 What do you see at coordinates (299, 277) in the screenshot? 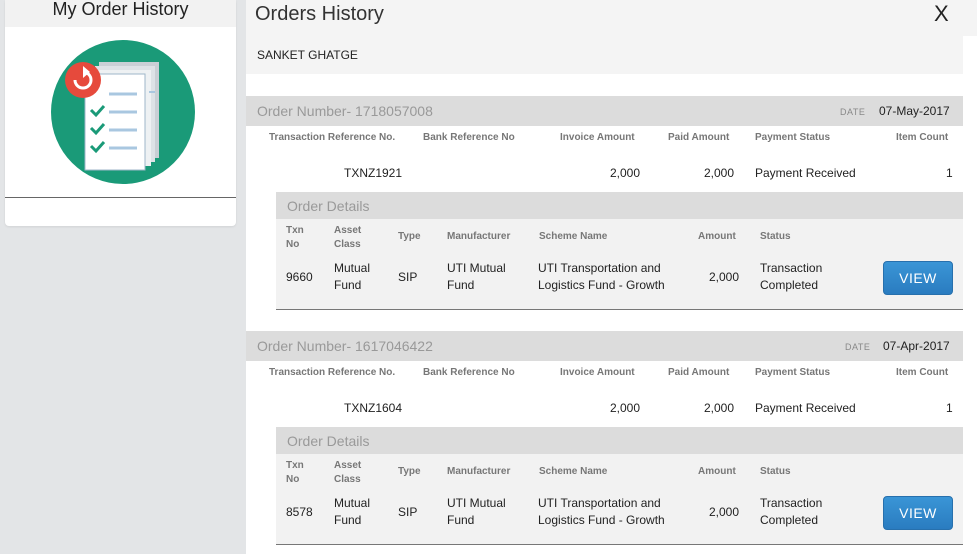
I see `txn-no-value: 9660` at bounding box center [299, 277].